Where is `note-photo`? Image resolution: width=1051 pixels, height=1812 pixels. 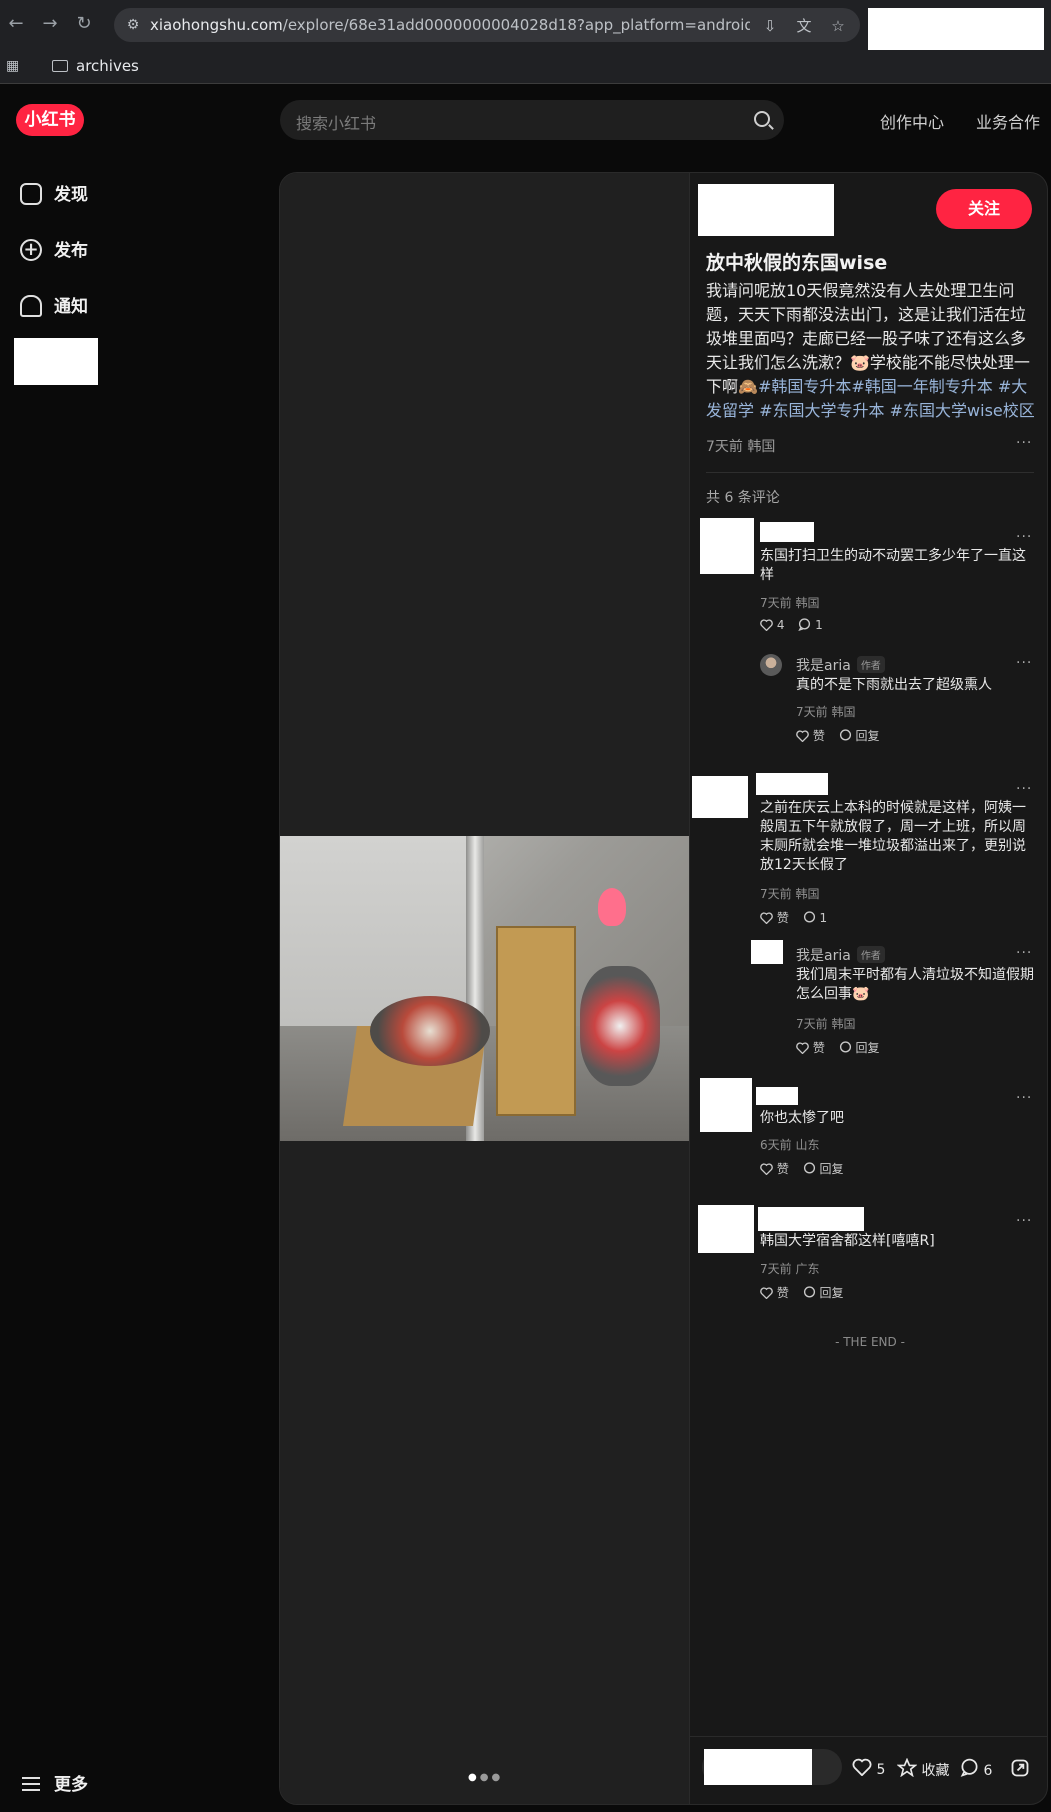
note-photo is located at coordinates (484, 988).